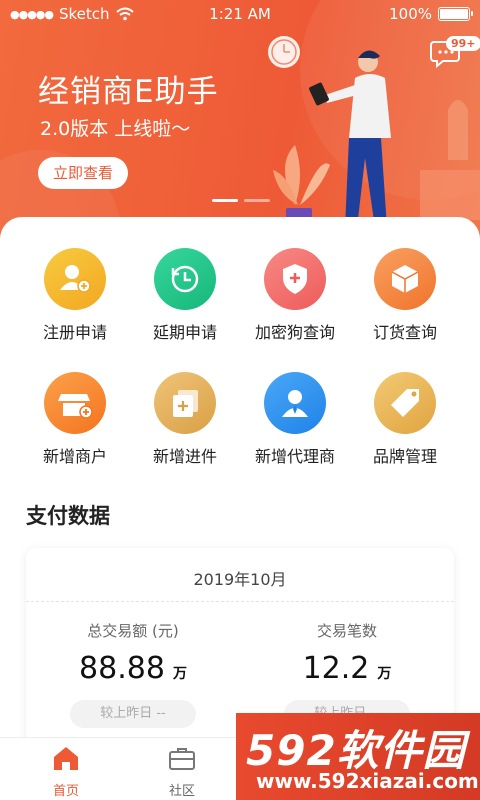 Image resolution: width=480 pixels, height=800 pixels. What do you see at coordinates (133, 631) in the screenshot?
I see `stat-label: 总交易额 (元)` at bounding box center [133, 631].